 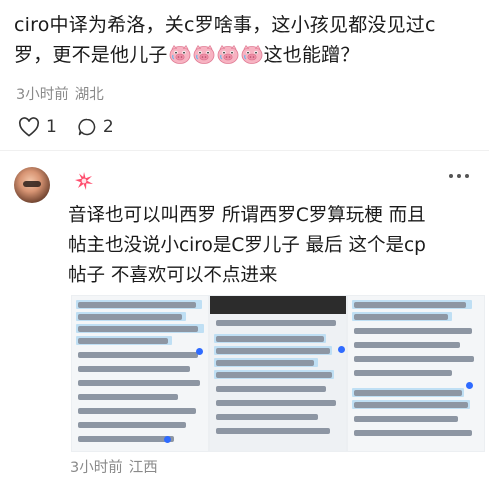 I want to click on username, so click(x=84, y=183).